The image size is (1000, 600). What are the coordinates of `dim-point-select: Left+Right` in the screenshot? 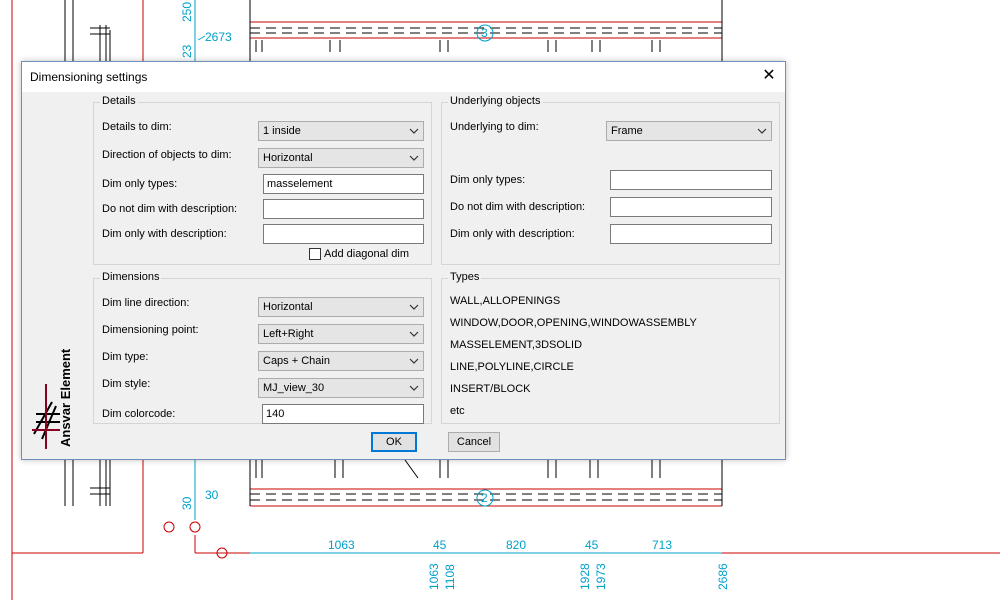 It's located at (341, 334).